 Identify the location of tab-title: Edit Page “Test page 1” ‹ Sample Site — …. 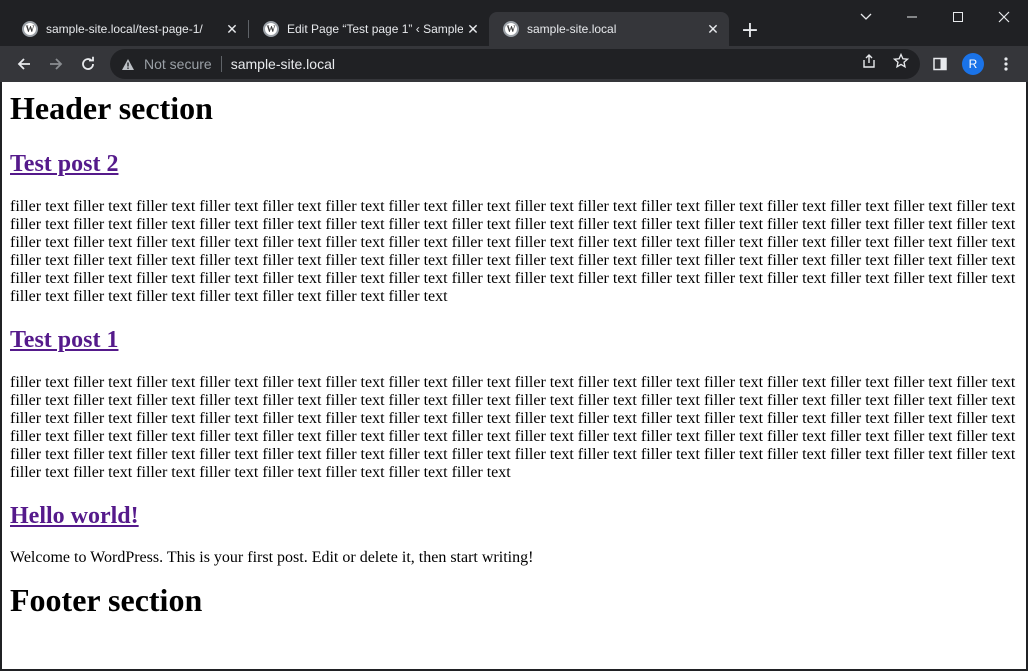
(375, 29).